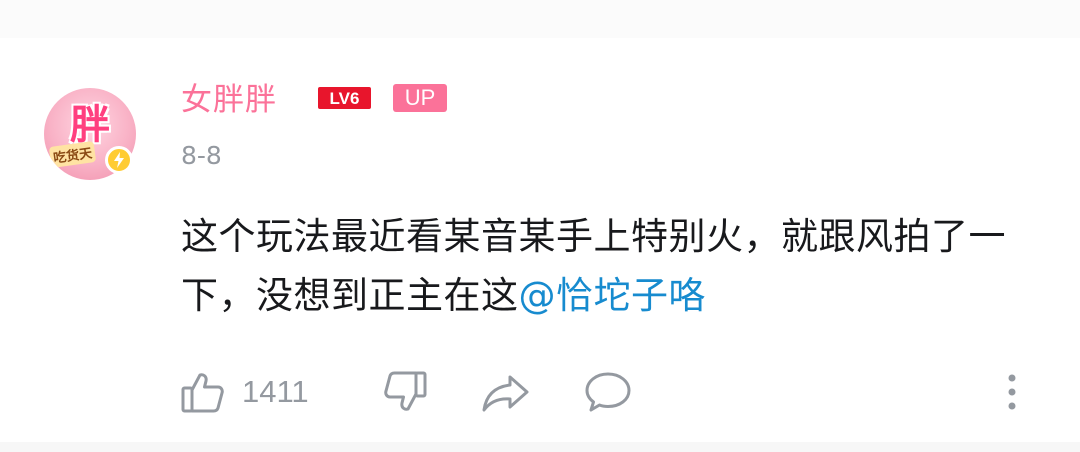 Image resolution: width=1080 pixels, height=452 pixels. Describe the element at coordinates (613, 295) in the screenshot. I see `mention-link: @恰坨子咯` at that location.